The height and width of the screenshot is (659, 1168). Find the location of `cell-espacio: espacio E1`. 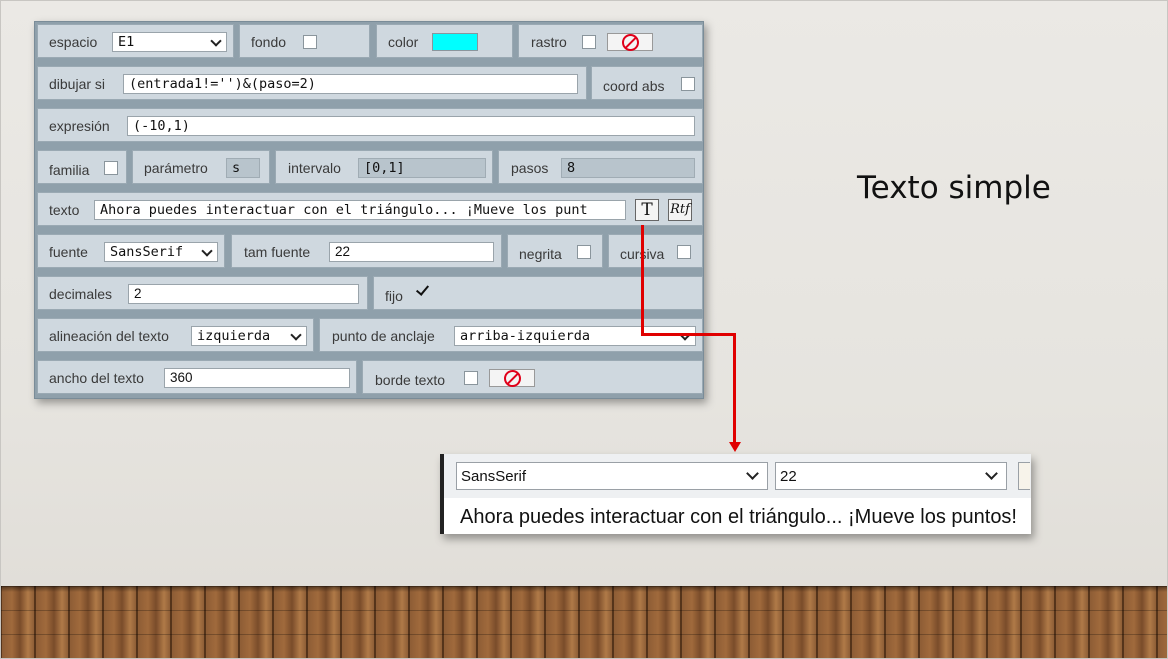

cell-espacio: espacio E1 is located at coordinates (135, 41).